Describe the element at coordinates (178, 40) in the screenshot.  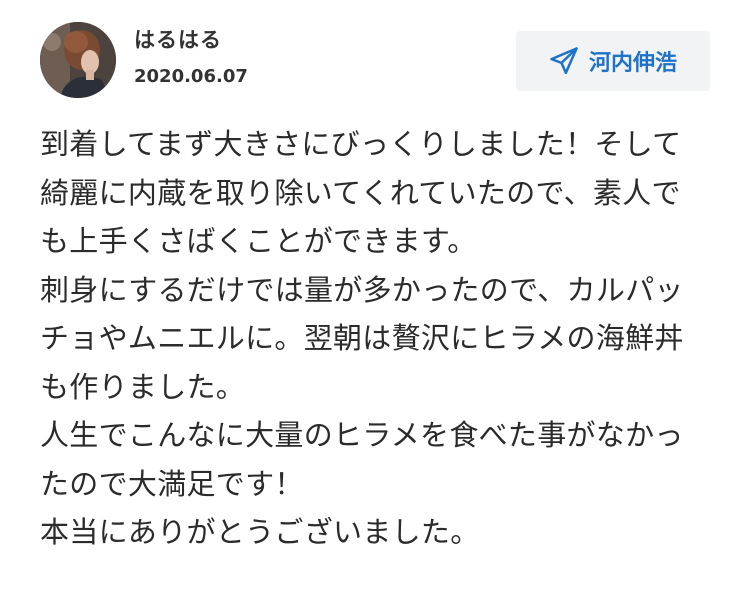
I see `user-name: はるはる` at that location.